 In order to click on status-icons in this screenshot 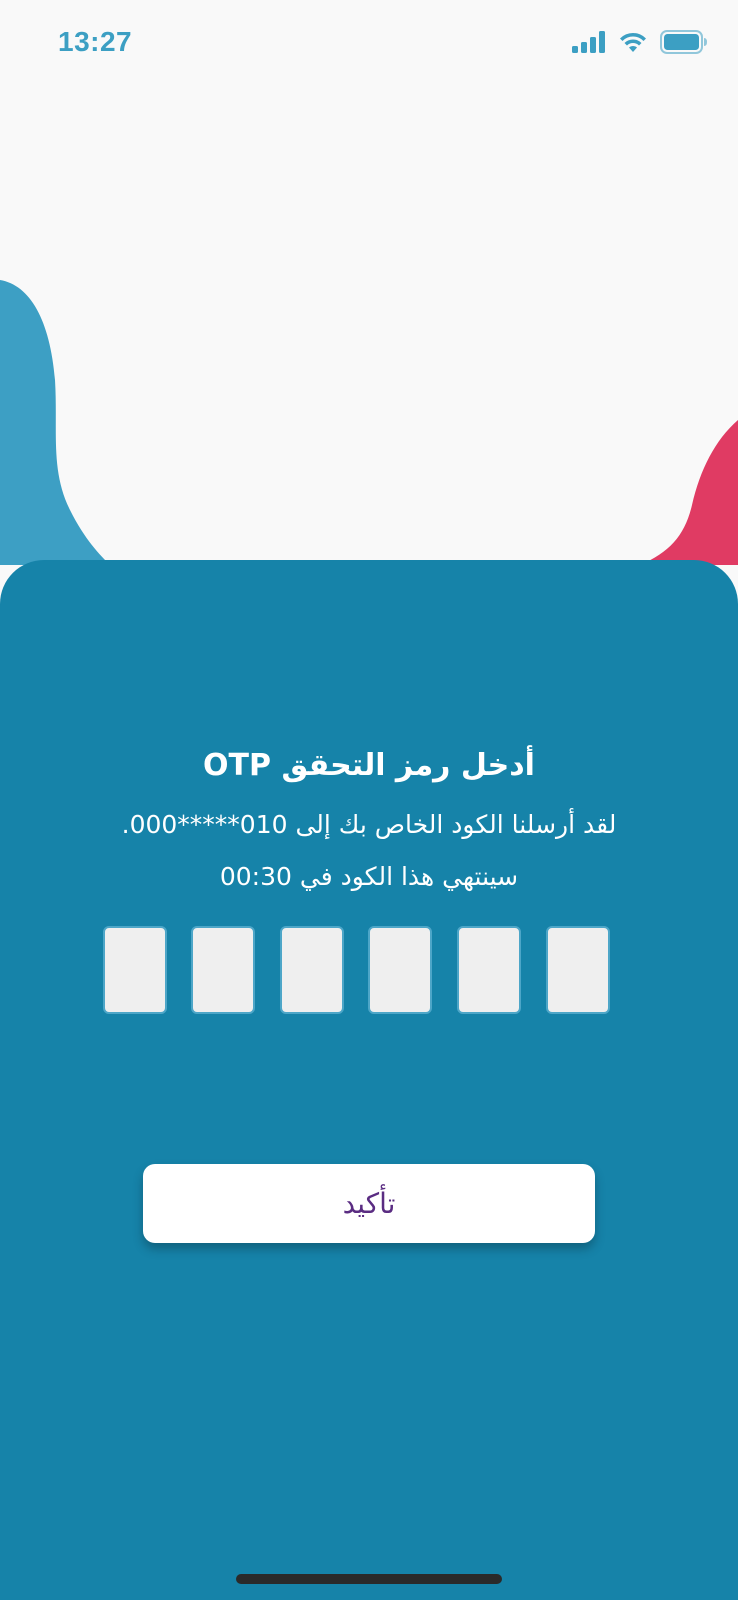, I will do `click(640, 44)`.